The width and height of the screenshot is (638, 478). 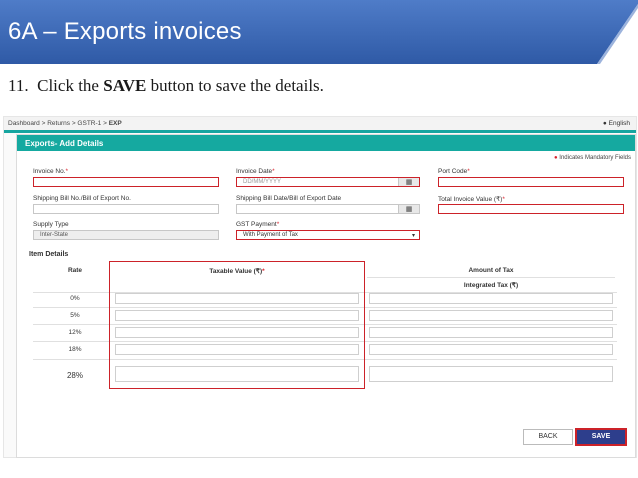 What do you see at coordinates (82, 198) in the screenshot?
I see `shipping-bill-no-label: Shipping Bill No./Bill of Export No.` at bounding box center [82, 198].